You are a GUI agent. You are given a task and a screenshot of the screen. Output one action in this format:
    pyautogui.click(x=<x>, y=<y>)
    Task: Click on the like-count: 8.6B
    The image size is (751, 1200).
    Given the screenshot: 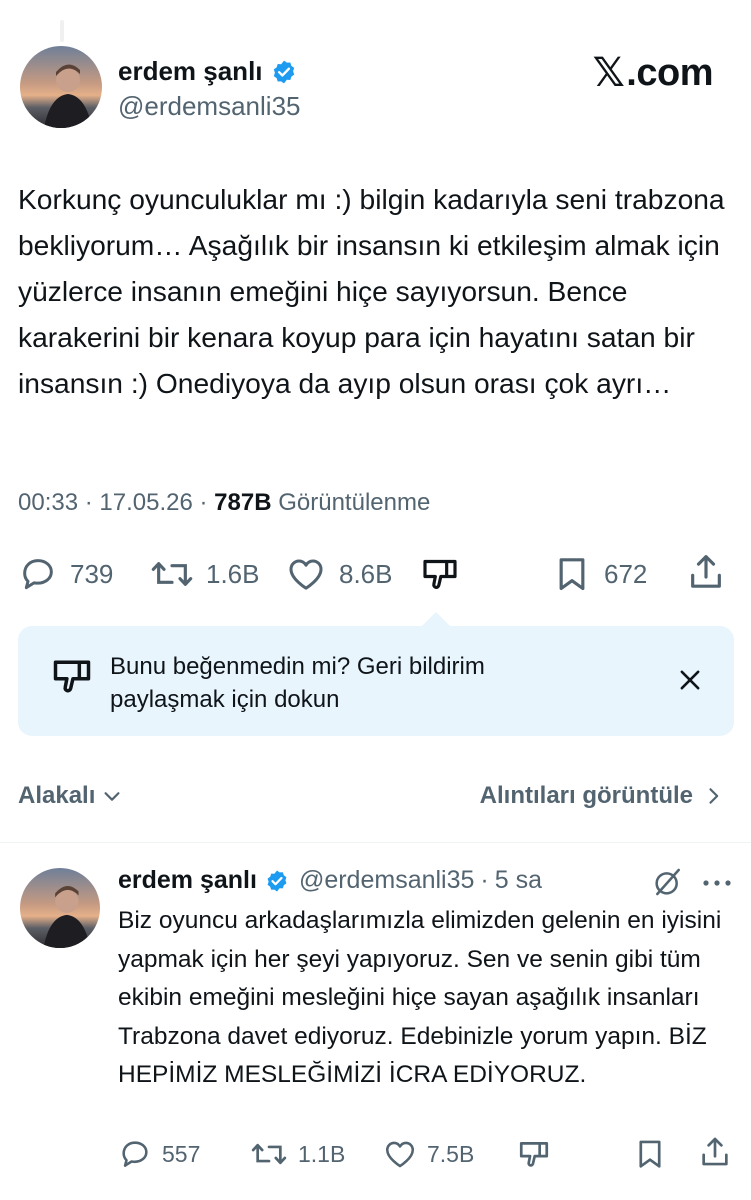 What is the action you would take?
    pyautogui.click(x=366, y=573)
    